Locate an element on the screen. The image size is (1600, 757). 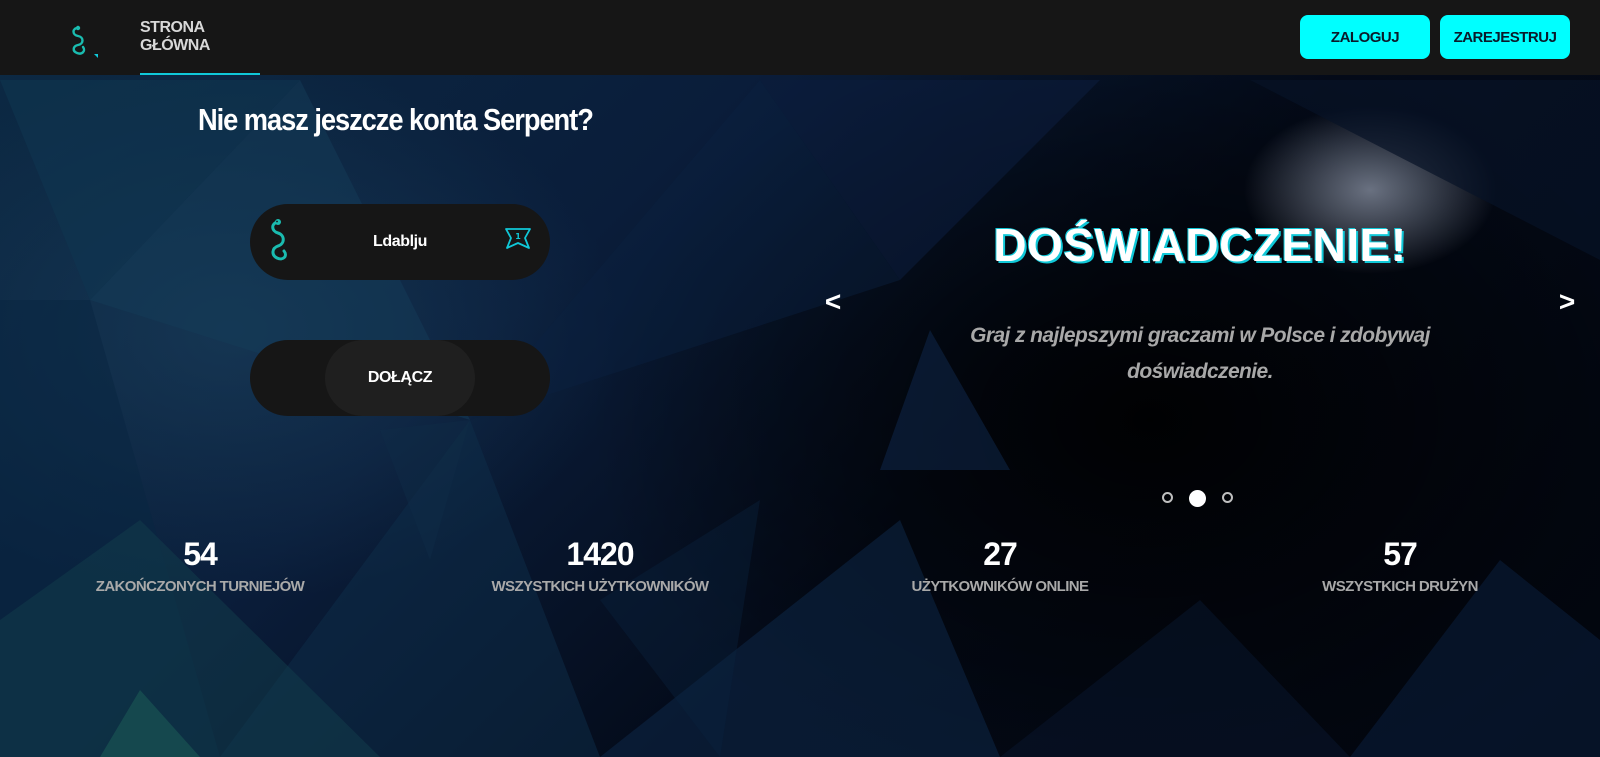
stat-value: 57 is located at coordinates (1400, 554).